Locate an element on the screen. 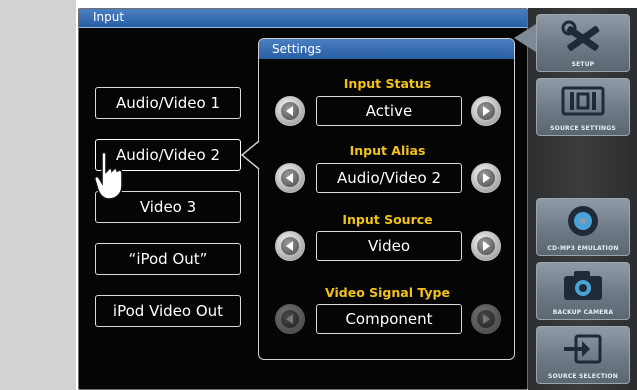  cd-mp3-emulation-button: CD-MP3 EMULATION is located at coordinates (583, 227).